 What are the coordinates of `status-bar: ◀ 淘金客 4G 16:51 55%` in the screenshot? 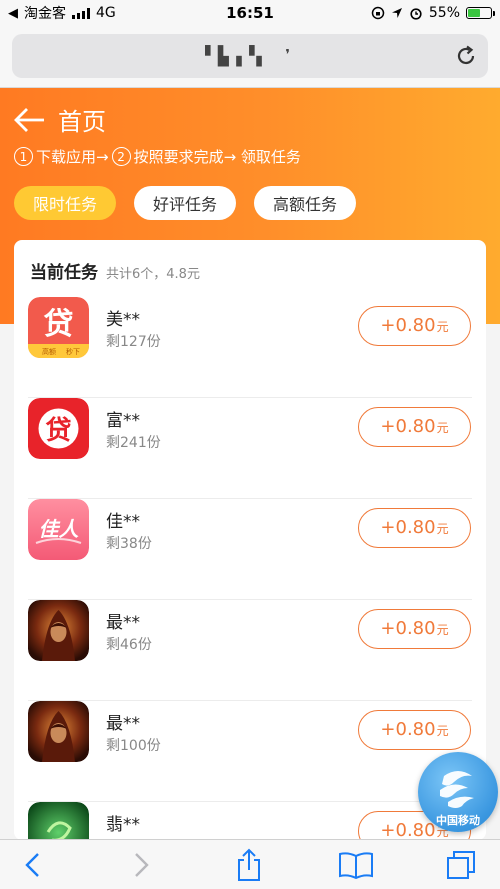 It's located at (250, 13).